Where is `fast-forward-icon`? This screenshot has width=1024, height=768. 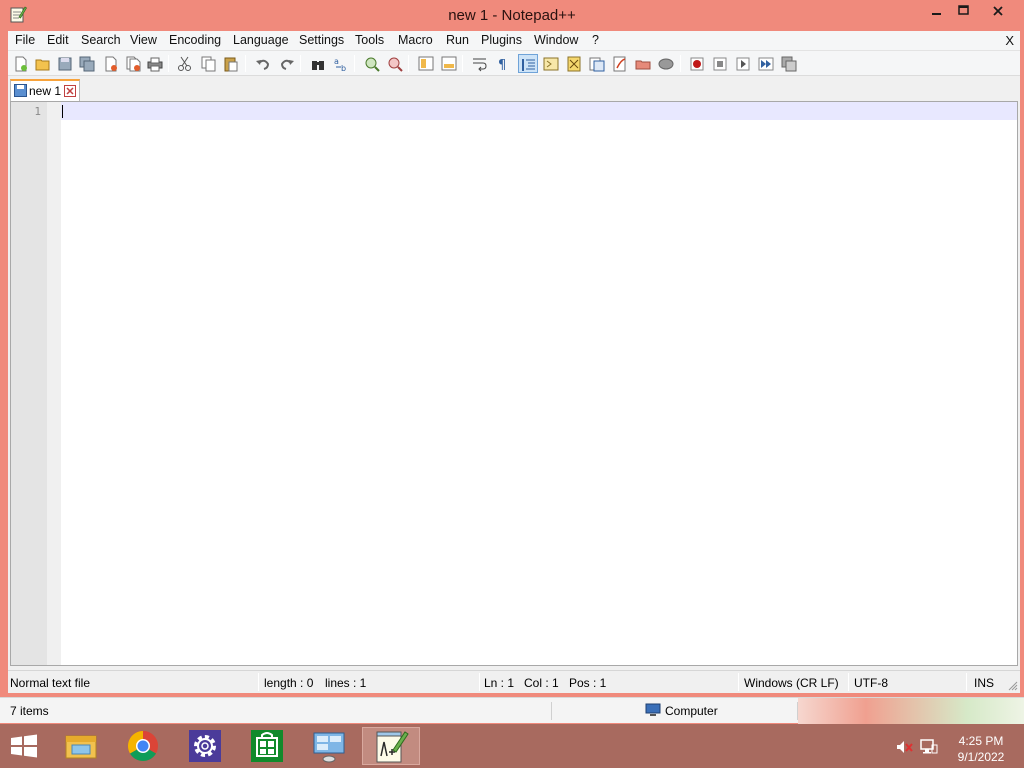
fast-forward-icon is located at coordinates (766, 64).